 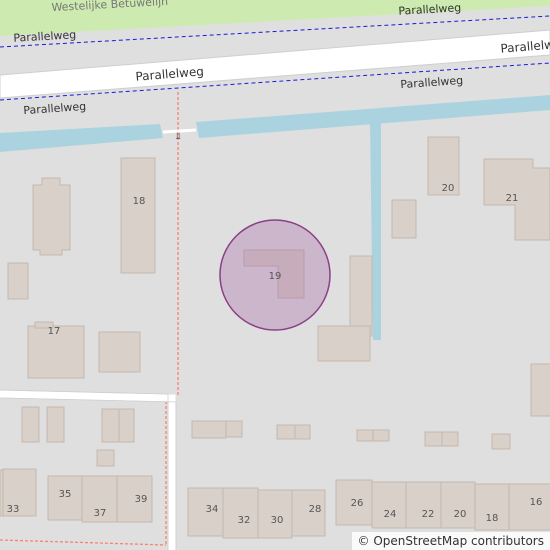 What do you see at coordinates (458, 505) in the screenshot?
I see `house-20-bottom` at bounding box center [458, 505].